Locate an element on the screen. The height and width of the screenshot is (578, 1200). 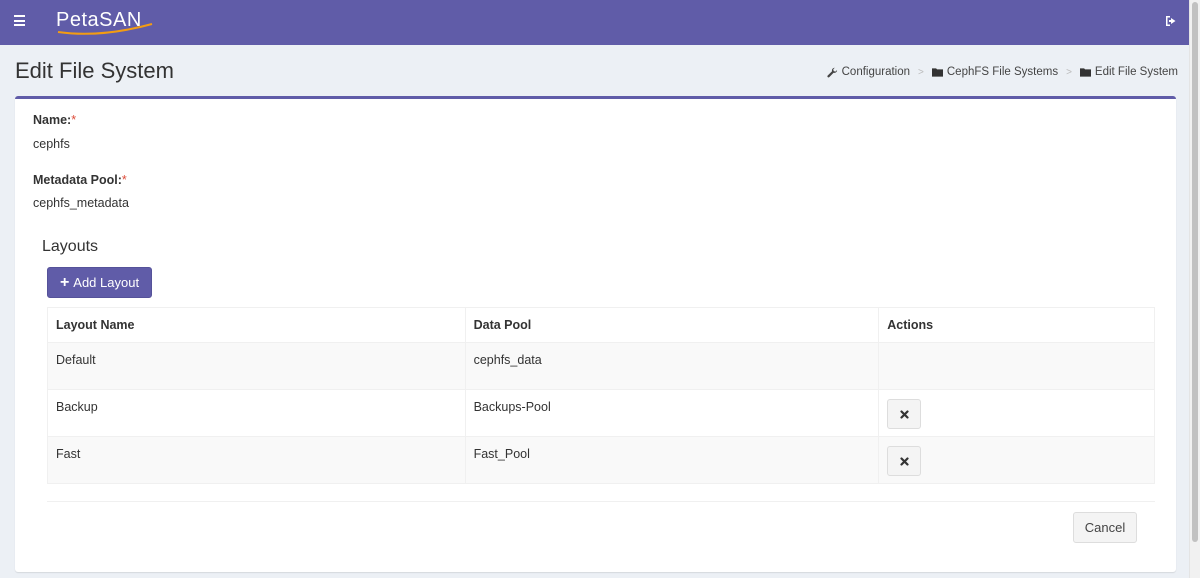
breadcrumb-item-cephfs-file-systems: CephFS File Systems is located at coordinates (995, 72).